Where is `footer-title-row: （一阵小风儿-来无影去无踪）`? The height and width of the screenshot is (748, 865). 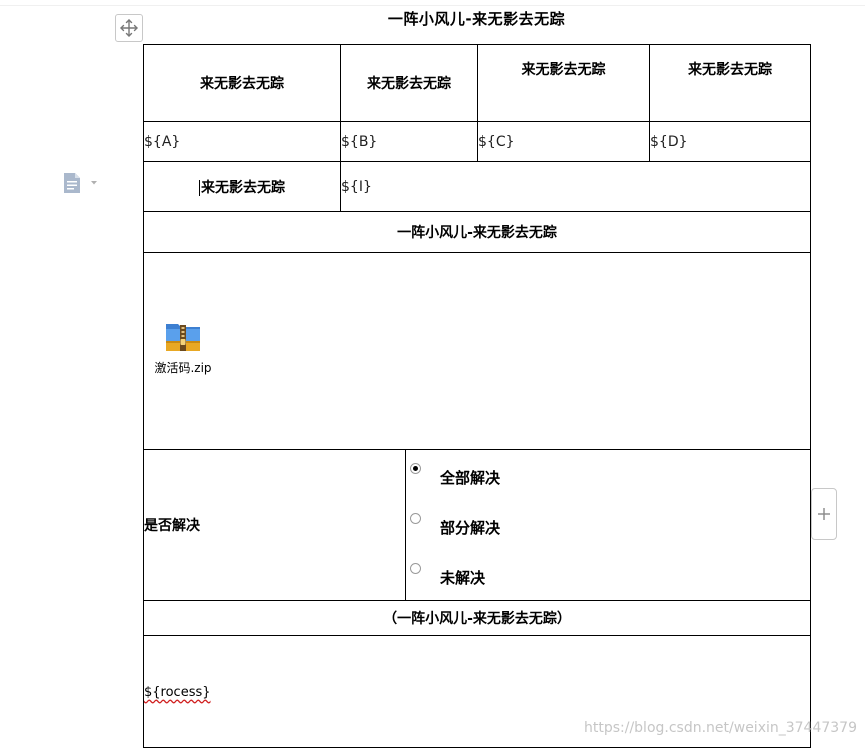 footer-title-row: （一阵小风儿-来无影去无踪） is located at coordinates (477, 618).